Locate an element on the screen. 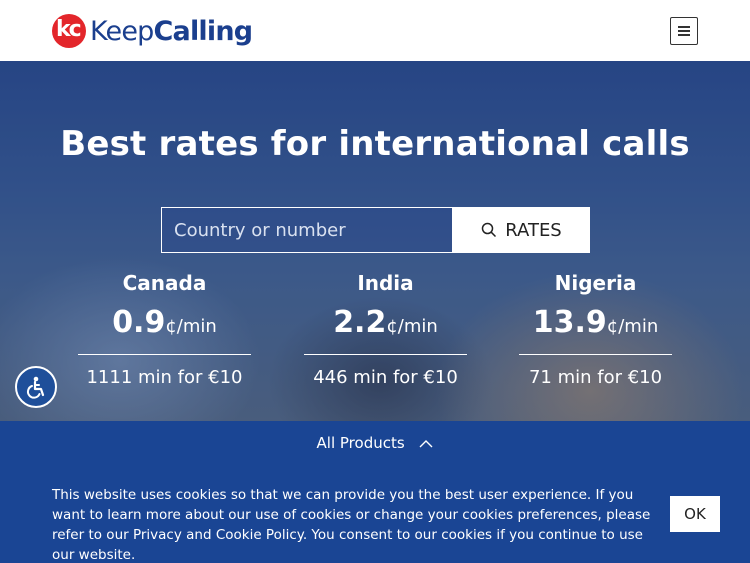 This screenshot has height=563, width=750. rate-search: RATES is located at coordinates (375, 230).